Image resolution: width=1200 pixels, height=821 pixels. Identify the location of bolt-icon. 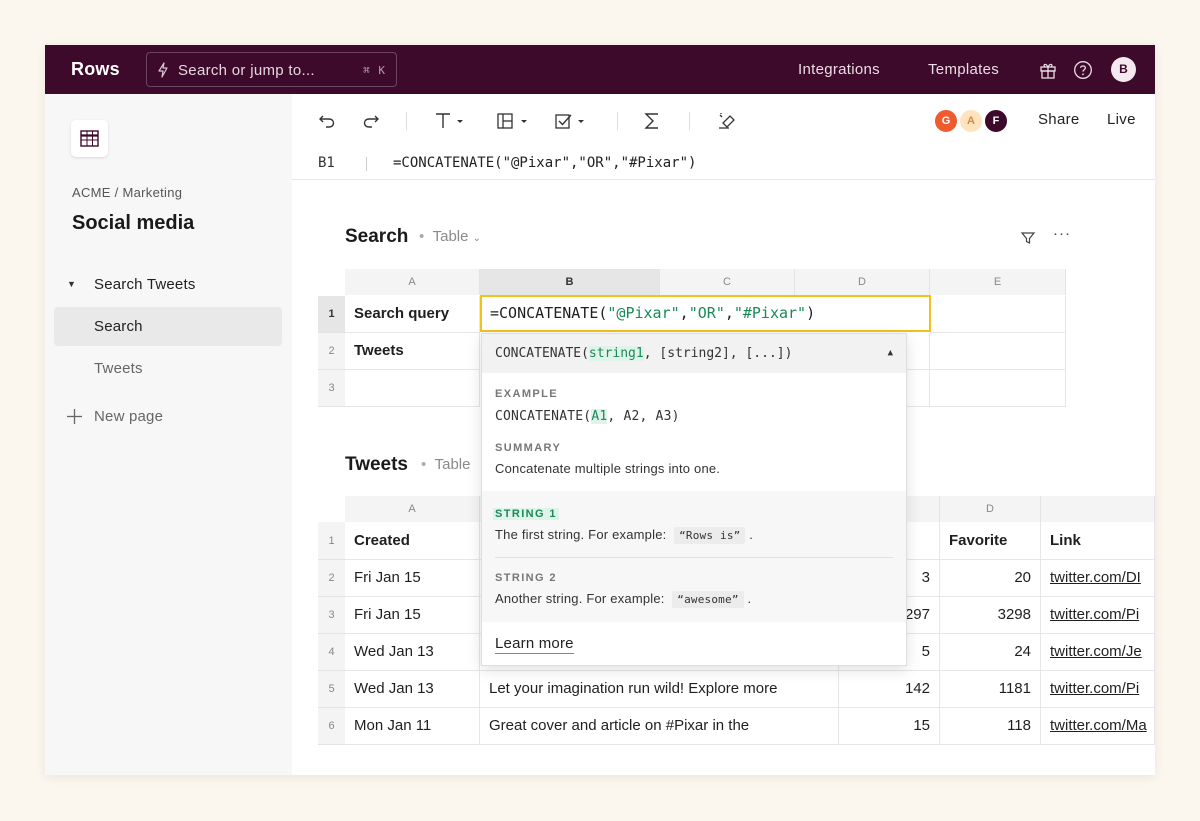
(163, 70).